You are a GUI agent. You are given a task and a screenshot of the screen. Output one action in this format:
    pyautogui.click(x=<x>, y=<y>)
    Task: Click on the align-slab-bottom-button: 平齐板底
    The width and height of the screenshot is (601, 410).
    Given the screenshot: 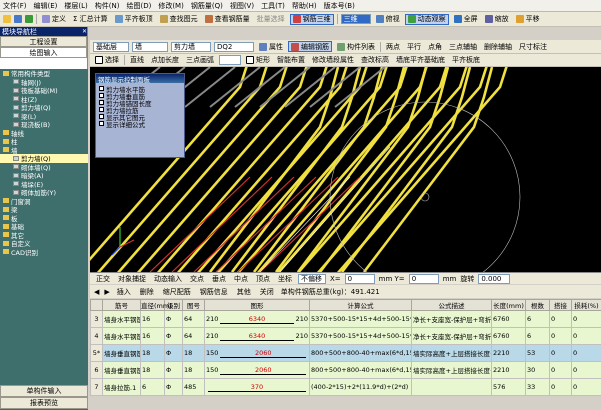 What is the action you would take?
    pyautogui.click(x=466, y=60)
    